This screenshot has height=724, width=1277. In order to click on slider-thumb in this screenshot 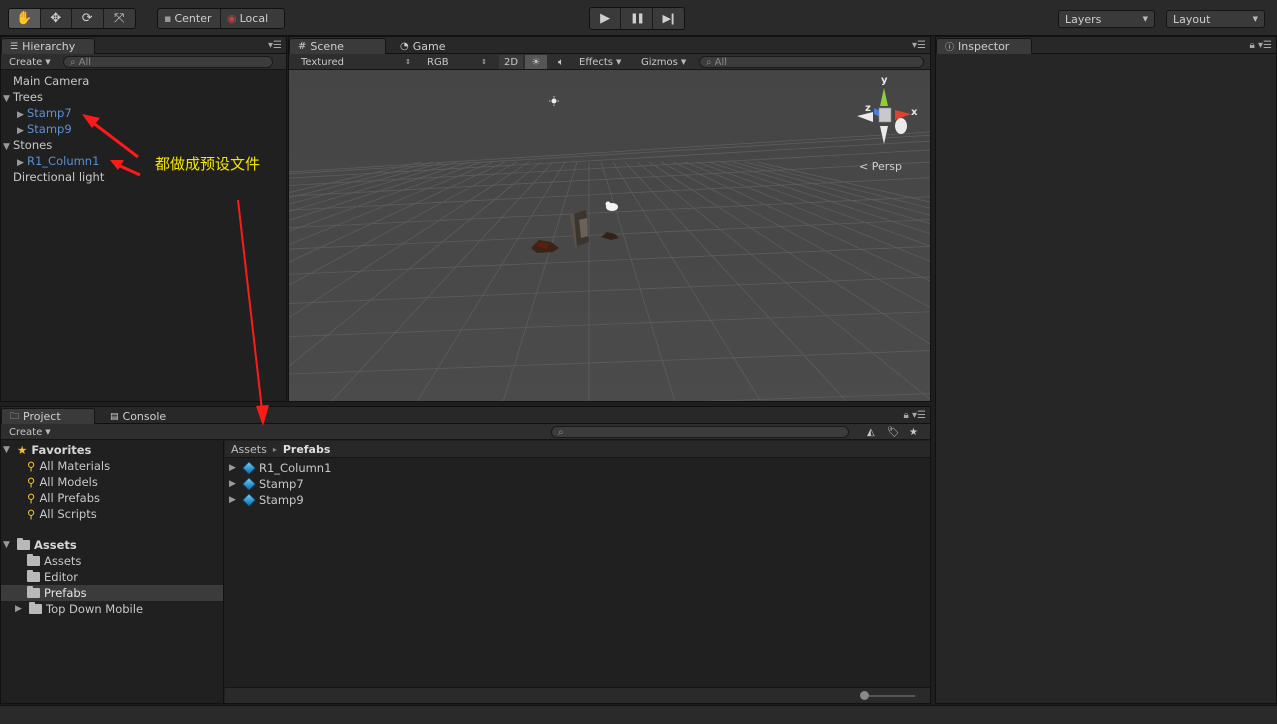, I will do `click(864, 695)`.